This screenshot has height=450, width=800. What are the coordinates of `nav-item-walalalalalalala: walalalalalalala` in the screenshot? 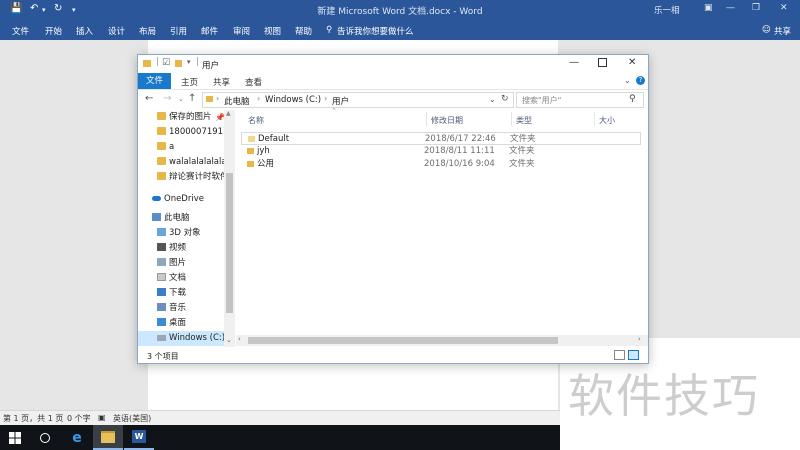 It's located at (190, 162).